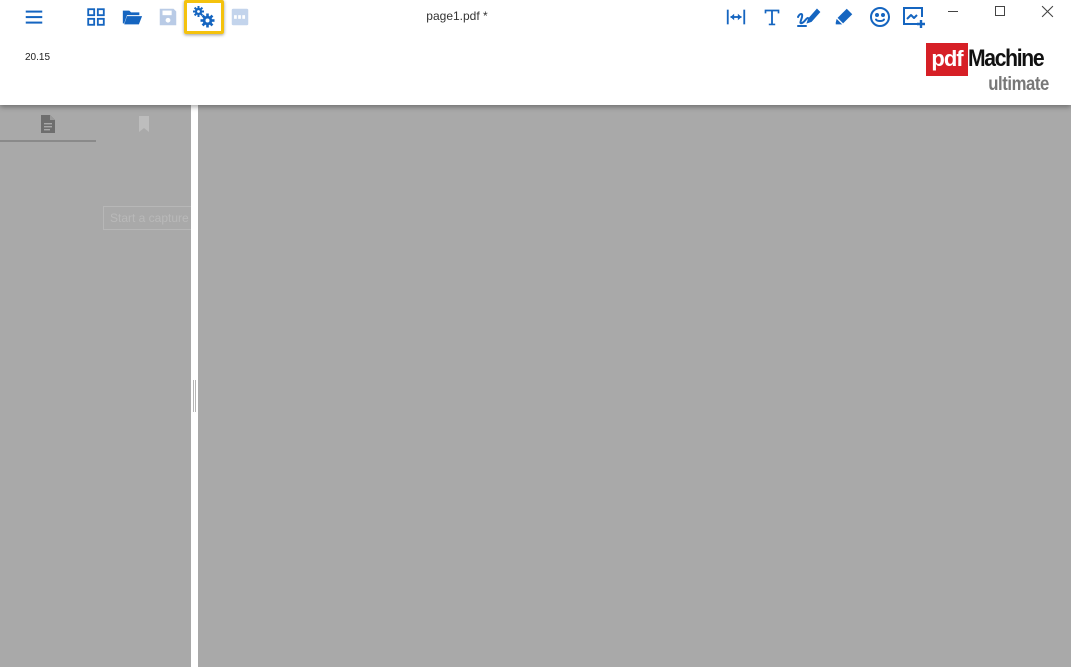 Image resolution: width=1071 pixels, height=667 pixels. What do you see at coordinates (38, 57) in the screenshot?
I see `version-label: 20.15` at bounding box center [38, 57].